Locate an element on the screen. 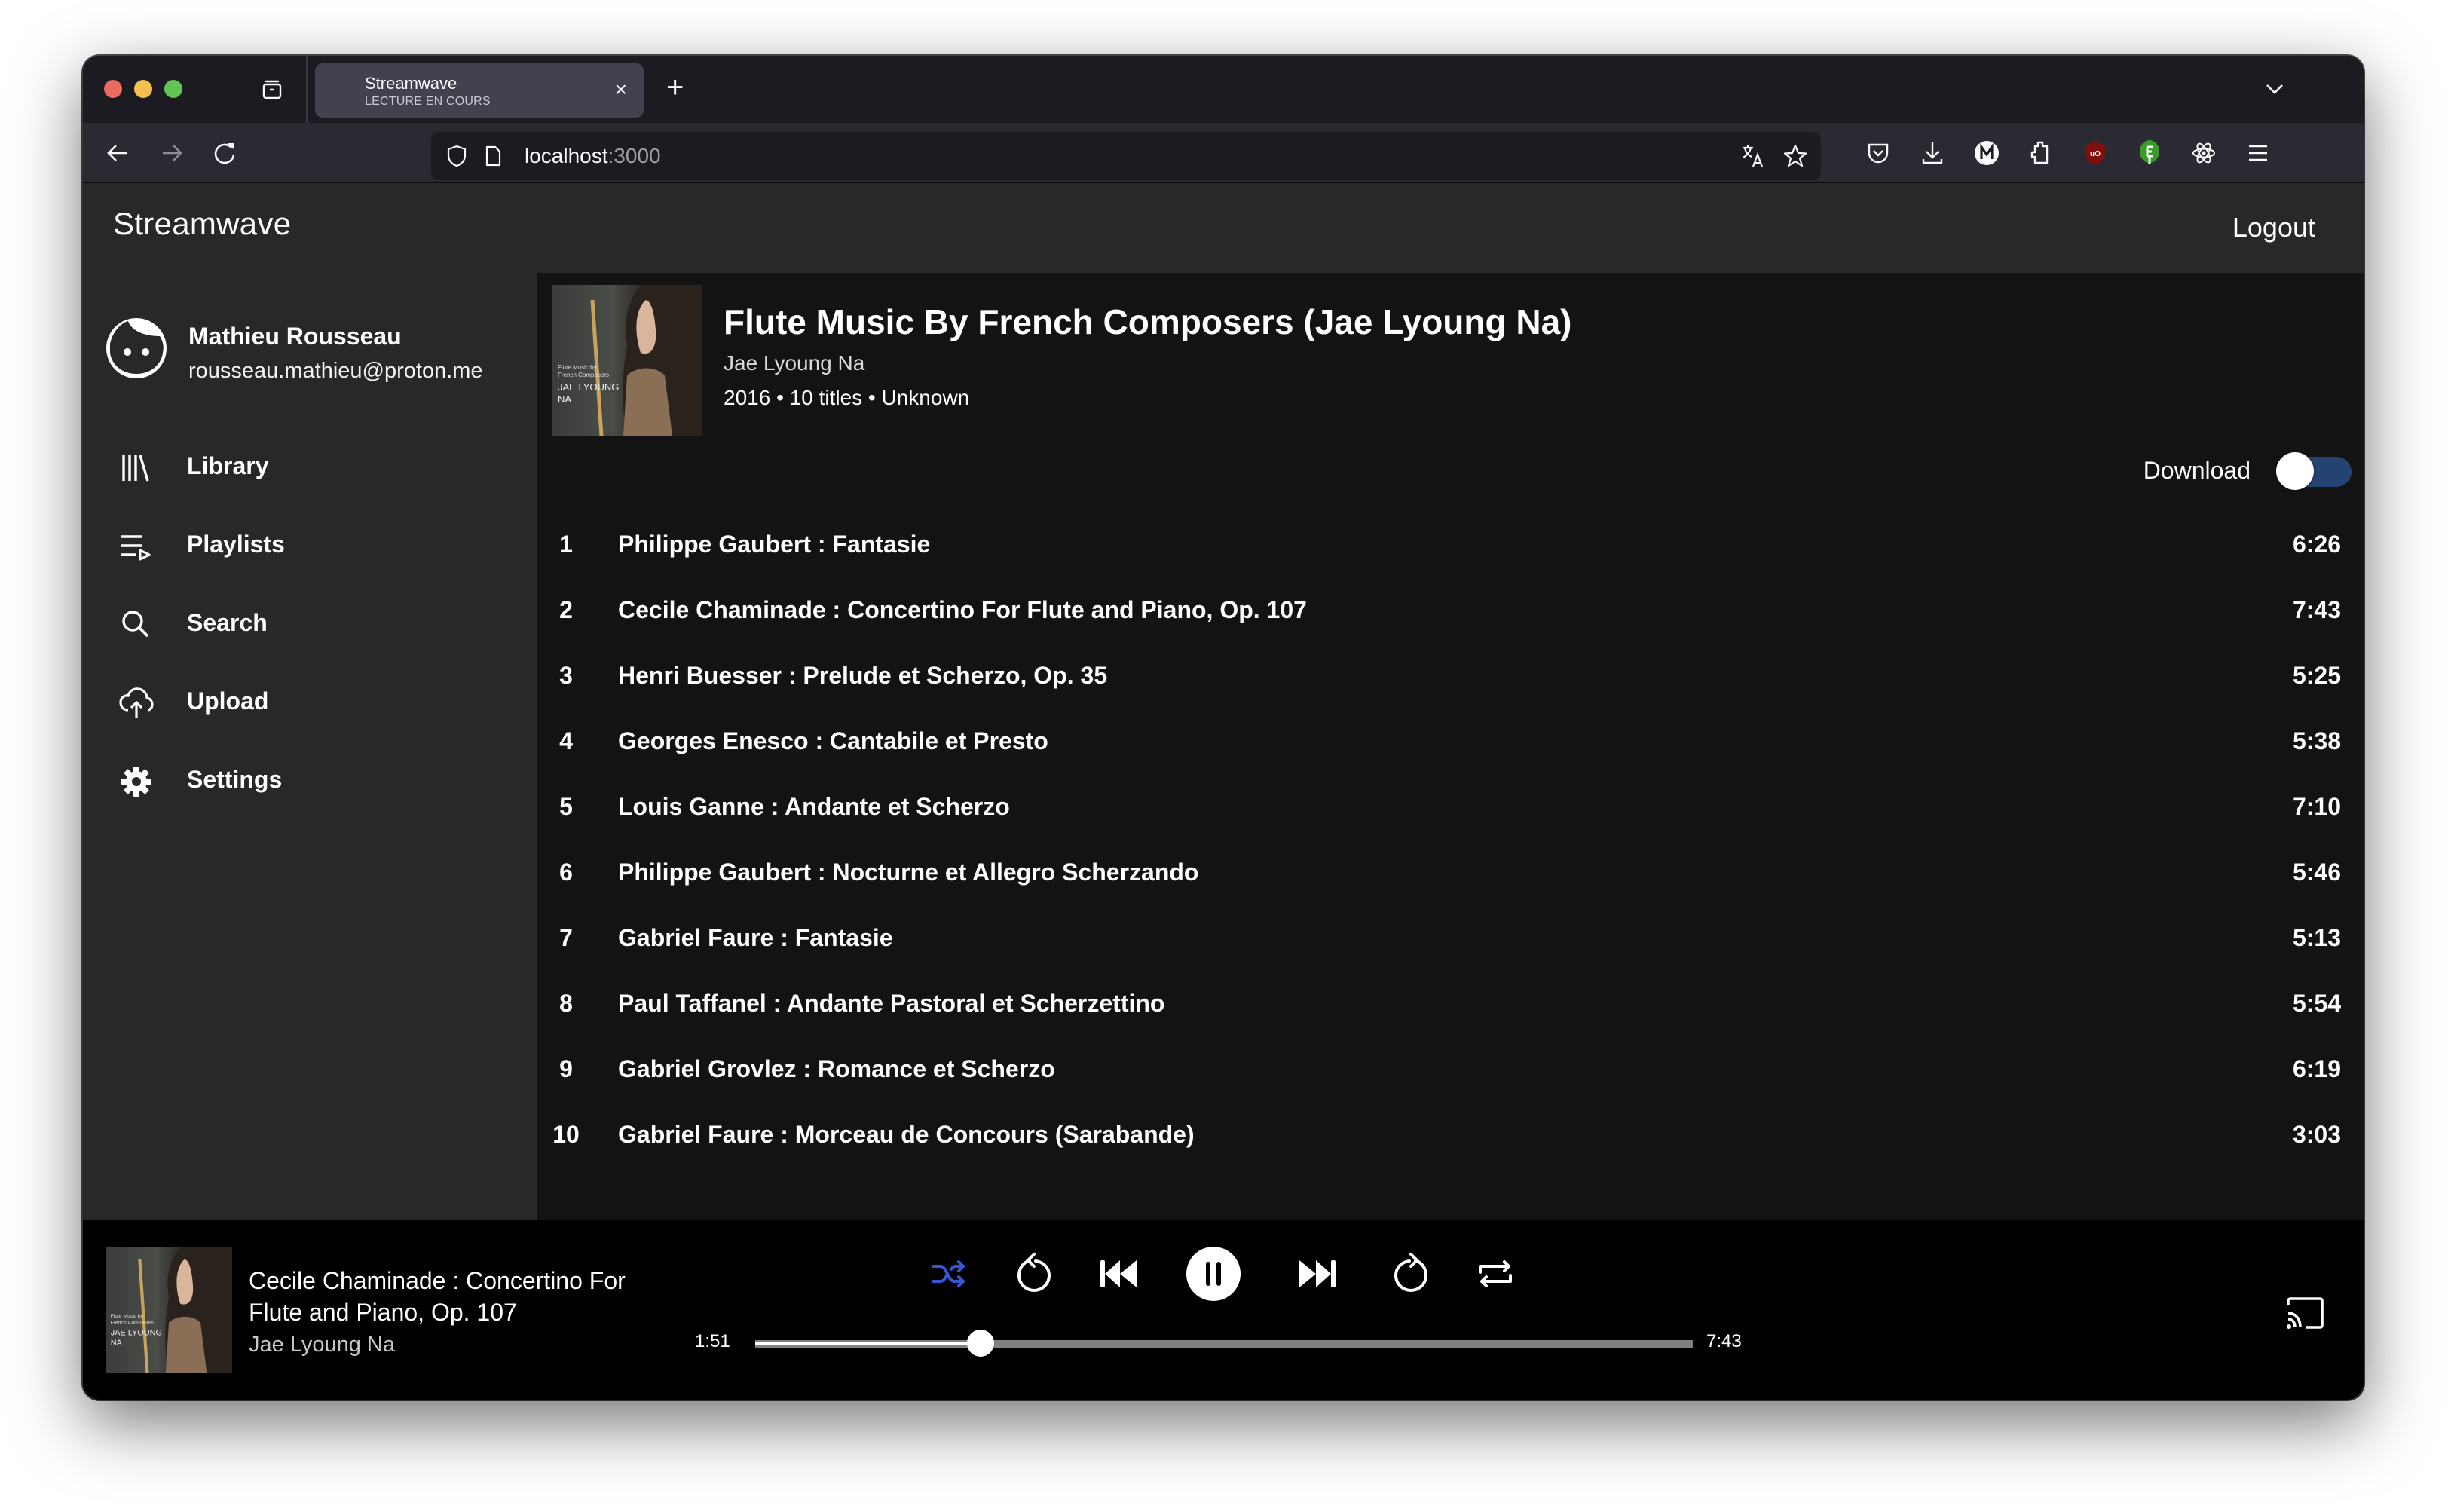 The image size is (2448, 1512). previous-track-icon is located at coordinates (1118, 1274).